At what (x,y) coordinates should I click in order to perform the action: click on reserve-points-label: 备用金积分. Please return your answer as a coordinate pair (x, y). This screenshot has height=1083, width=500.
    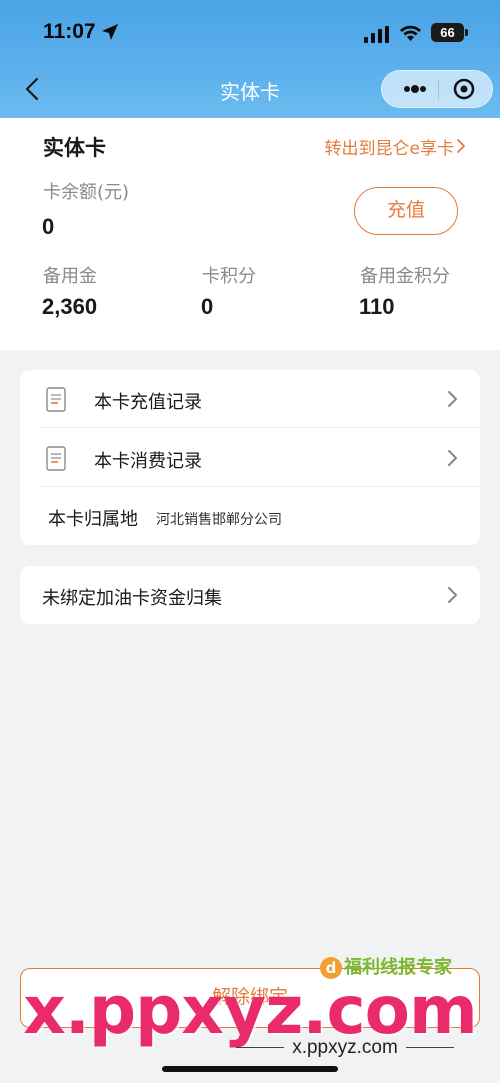
    Looking at the image, I should click on (405, 276).